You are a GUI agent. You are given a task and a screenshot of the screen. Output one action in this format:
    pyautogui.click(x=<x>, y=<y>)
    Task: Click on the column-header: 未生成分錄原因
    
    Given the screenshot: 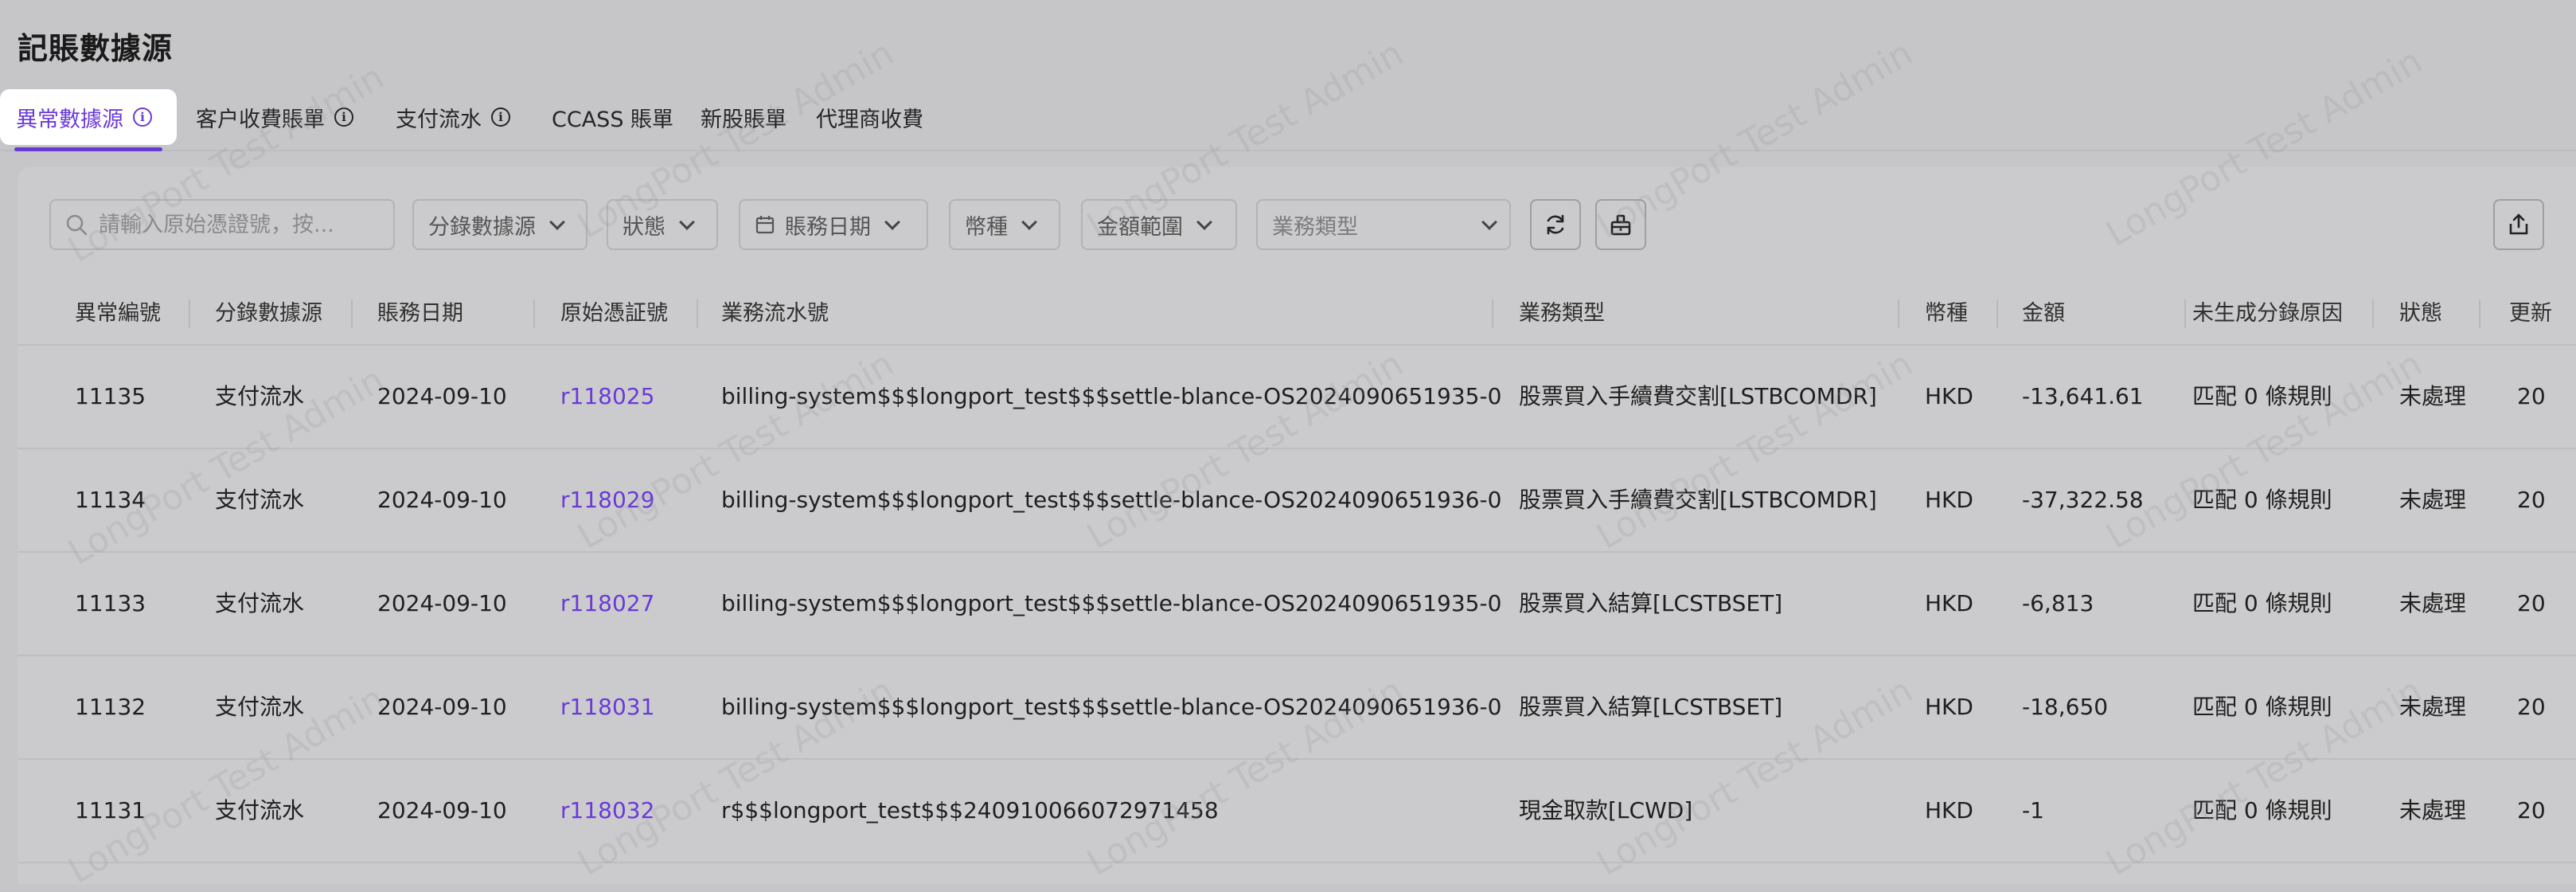 What is the action you would take?
    pyautogui.click(x=2267, y=313)
    